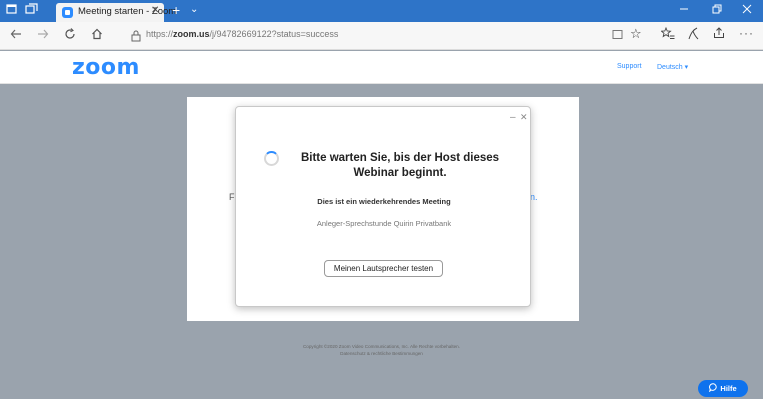 This screenshot has height=399, width=763. I want to click on tab-meeting-starten: Meeting starten - Zoom ✕, so click(116, 12).